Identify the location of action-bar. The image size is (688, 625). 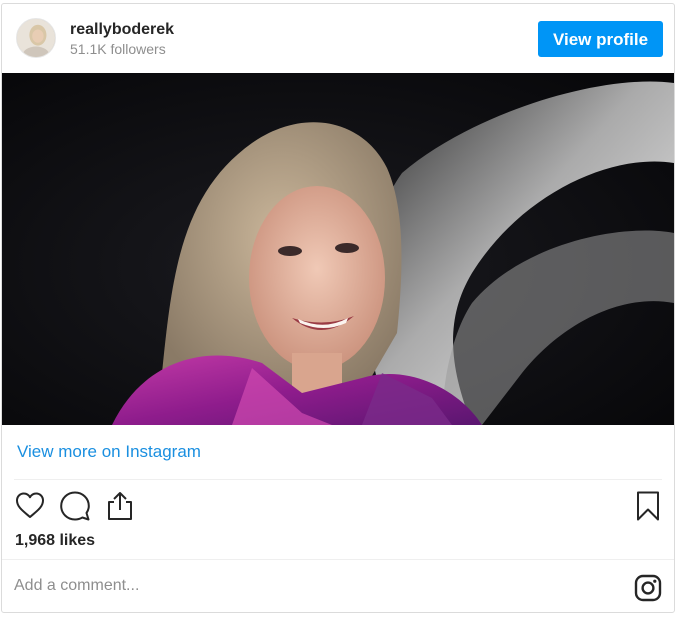
(338, 506).